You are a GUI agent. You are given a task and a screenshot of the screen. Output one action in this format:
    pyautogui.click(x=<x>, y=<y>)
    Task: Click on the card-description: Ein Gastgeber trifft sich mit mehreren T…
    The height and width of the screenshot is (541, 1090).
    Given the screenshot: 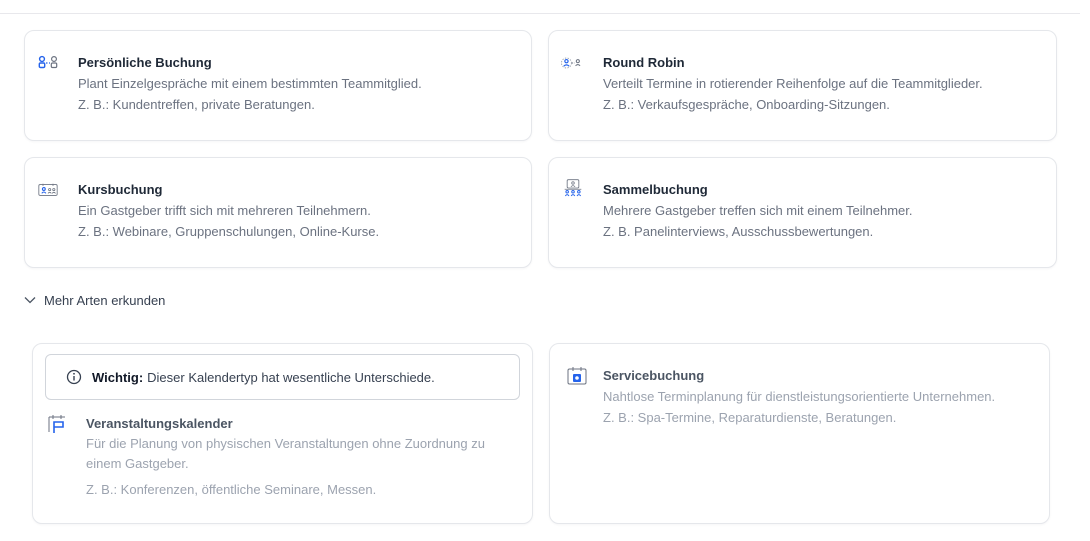 What is the action you would take?
    pyautogui.click(x=224, y=210)
    